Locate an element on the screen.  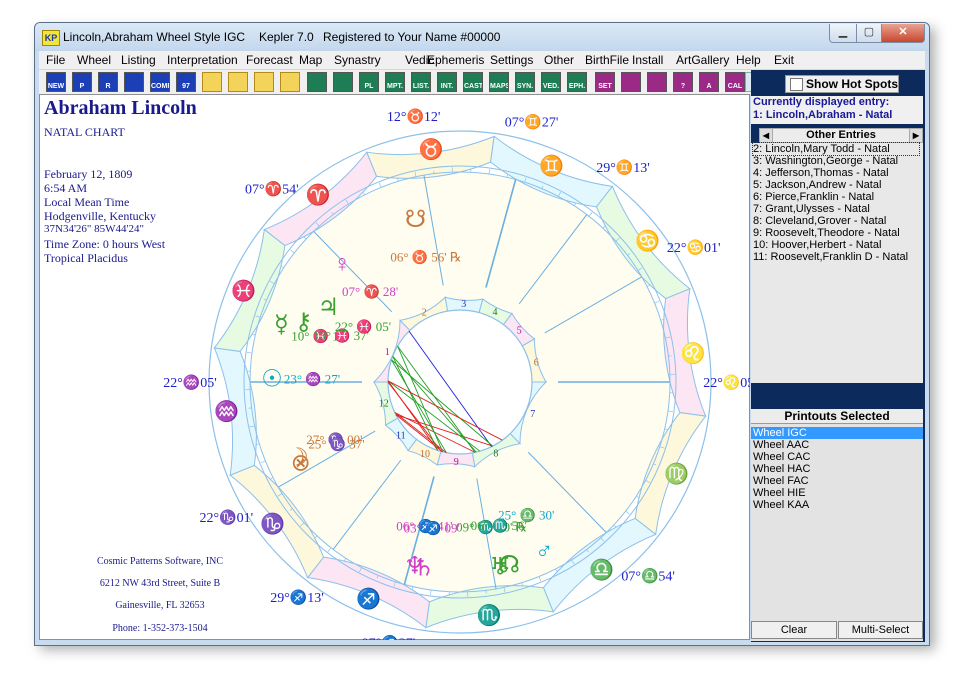
biwheel-button is located at coordinates (343, 82).